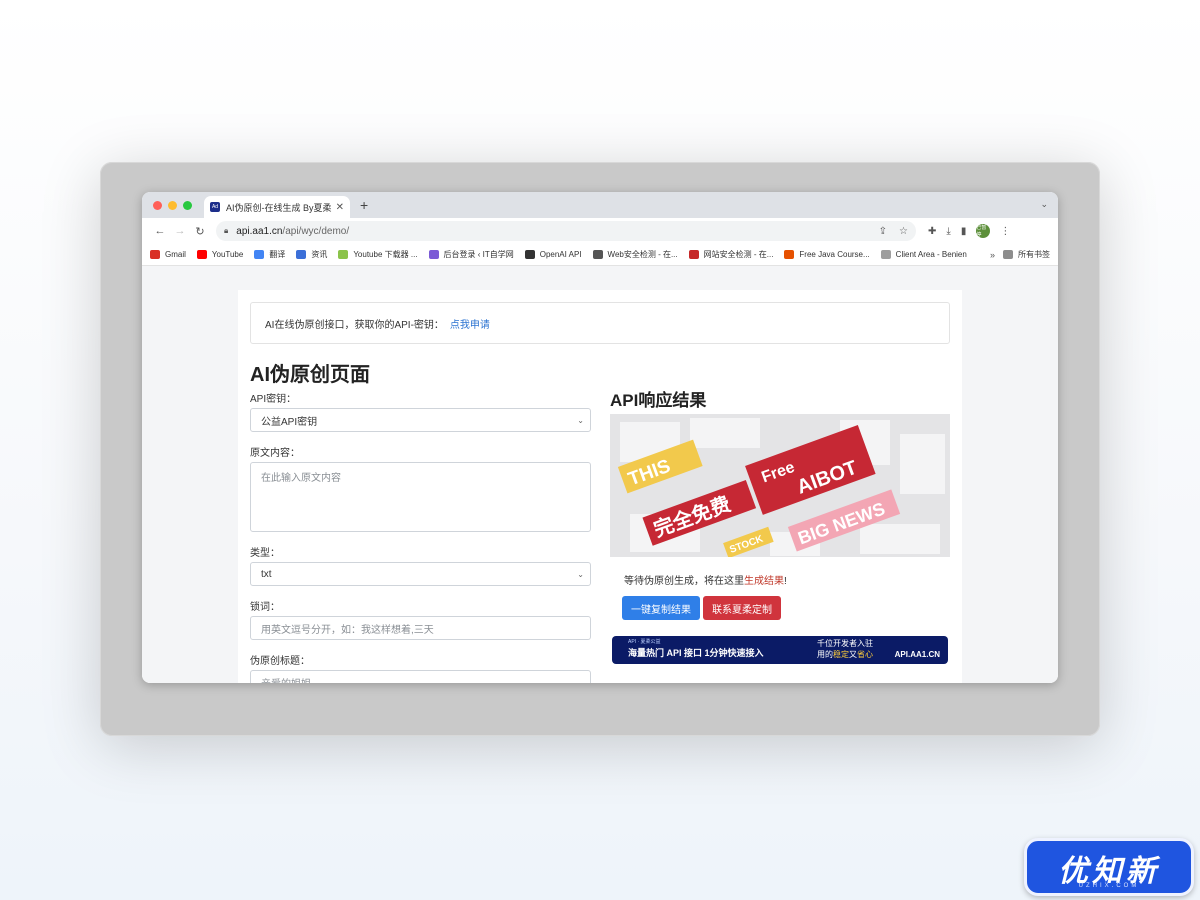  I want to click on api-key-select: 公益API密钥 ⌄, so click(420, 420).